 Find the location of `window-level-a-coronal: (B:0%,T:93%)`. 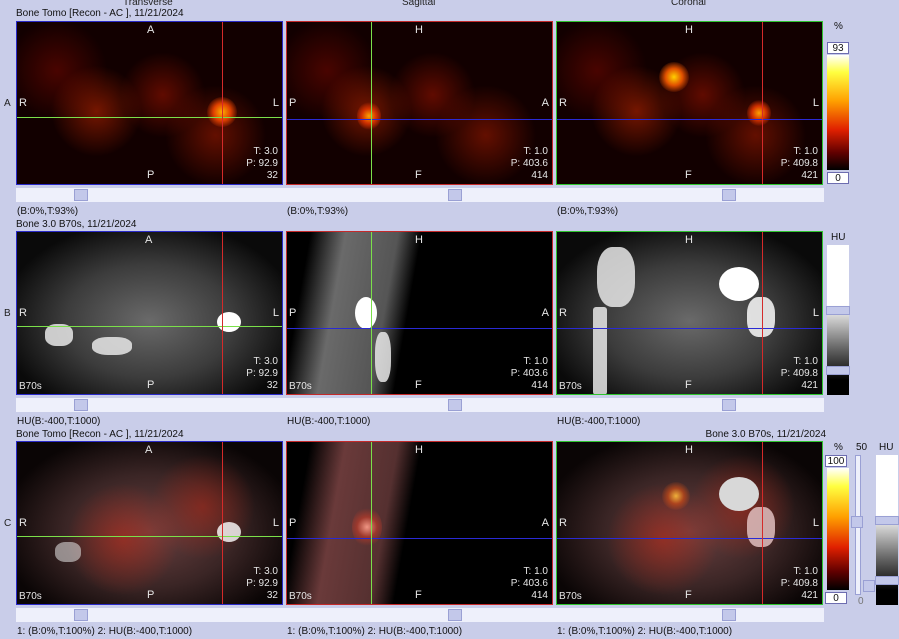

window-level-a-coronal: (B:0%,T:93%) is located at coordinates (588, 211).